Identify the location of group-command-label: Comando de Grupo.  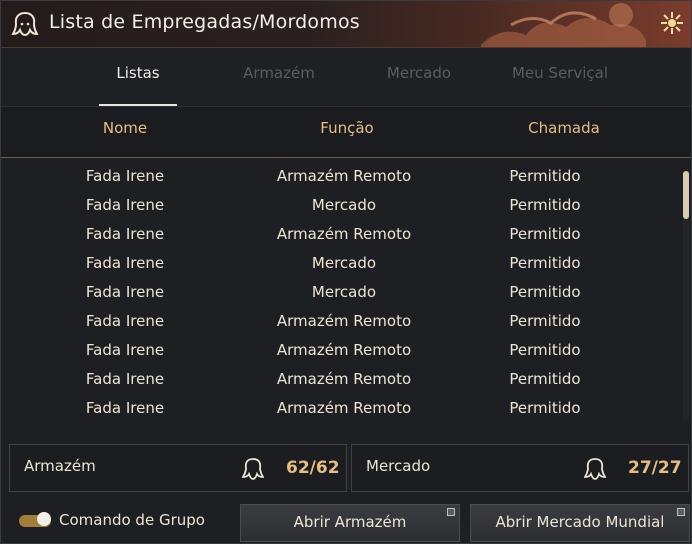
(132, 520).